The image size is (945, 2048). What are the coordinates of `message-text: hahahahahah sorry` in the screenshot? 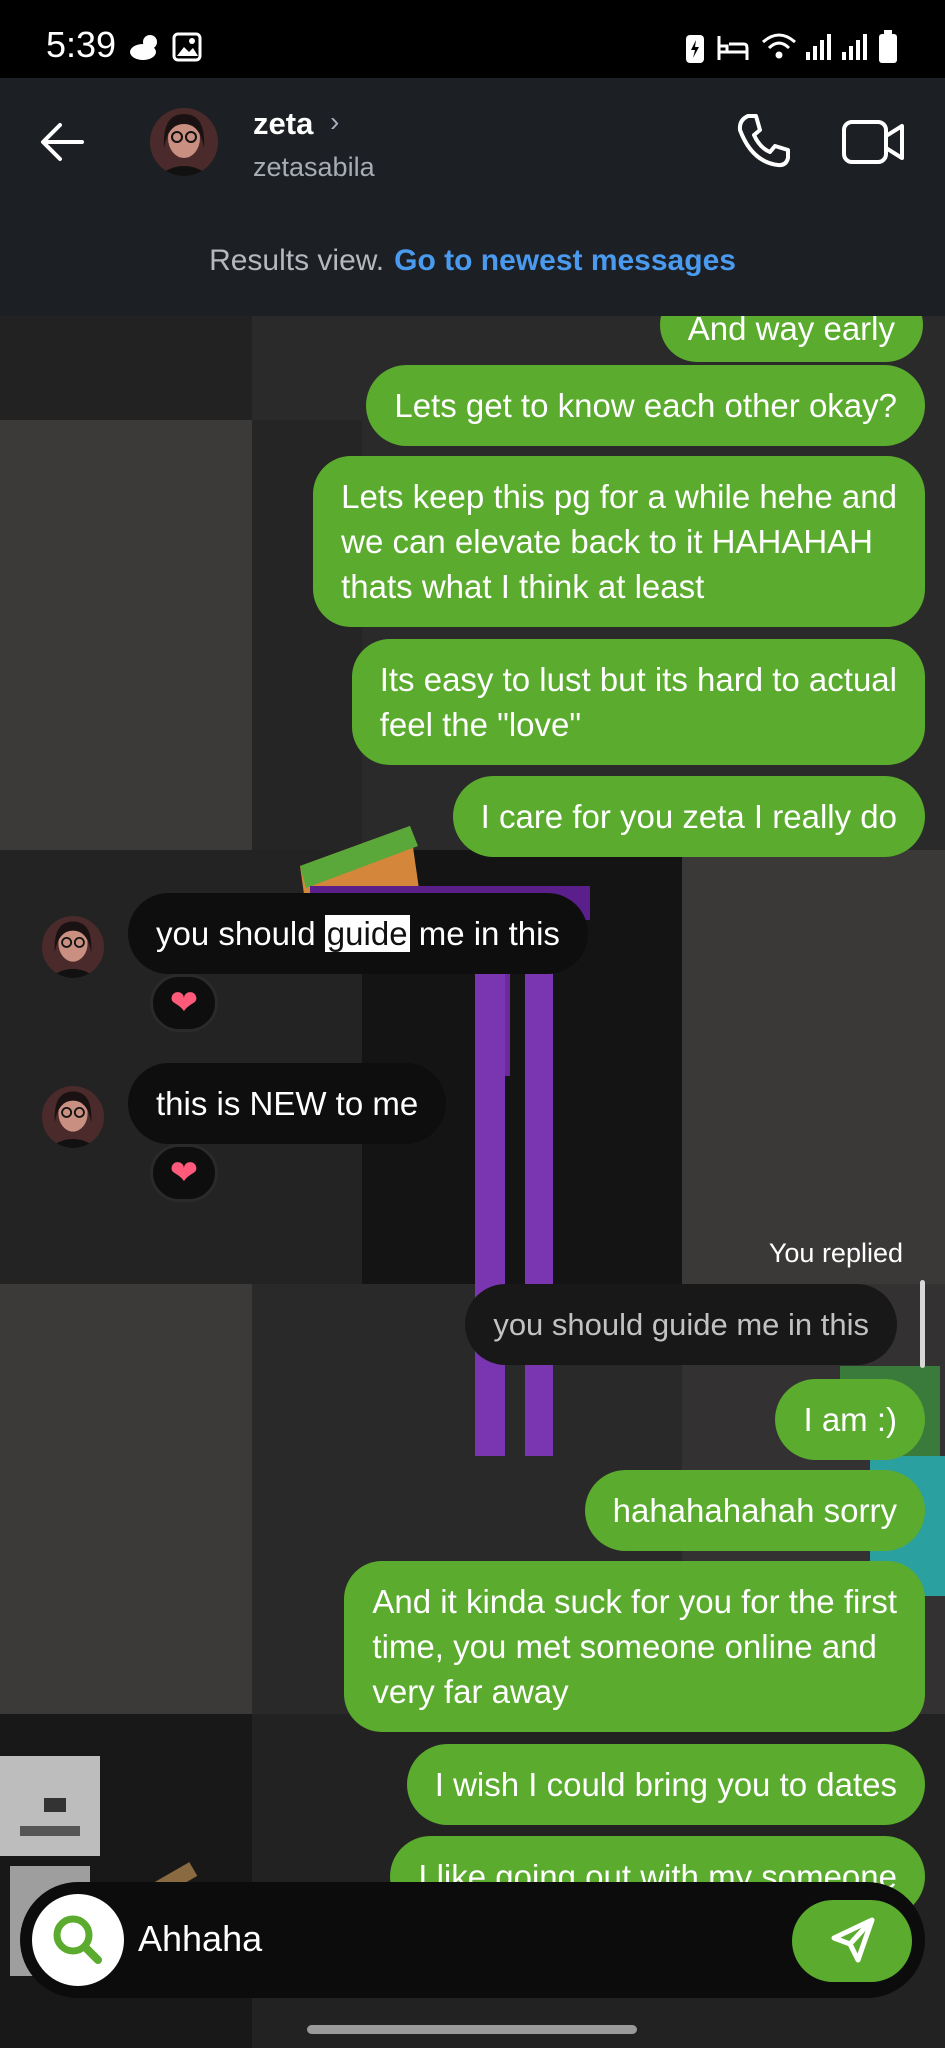 It's located at (754, 1510).